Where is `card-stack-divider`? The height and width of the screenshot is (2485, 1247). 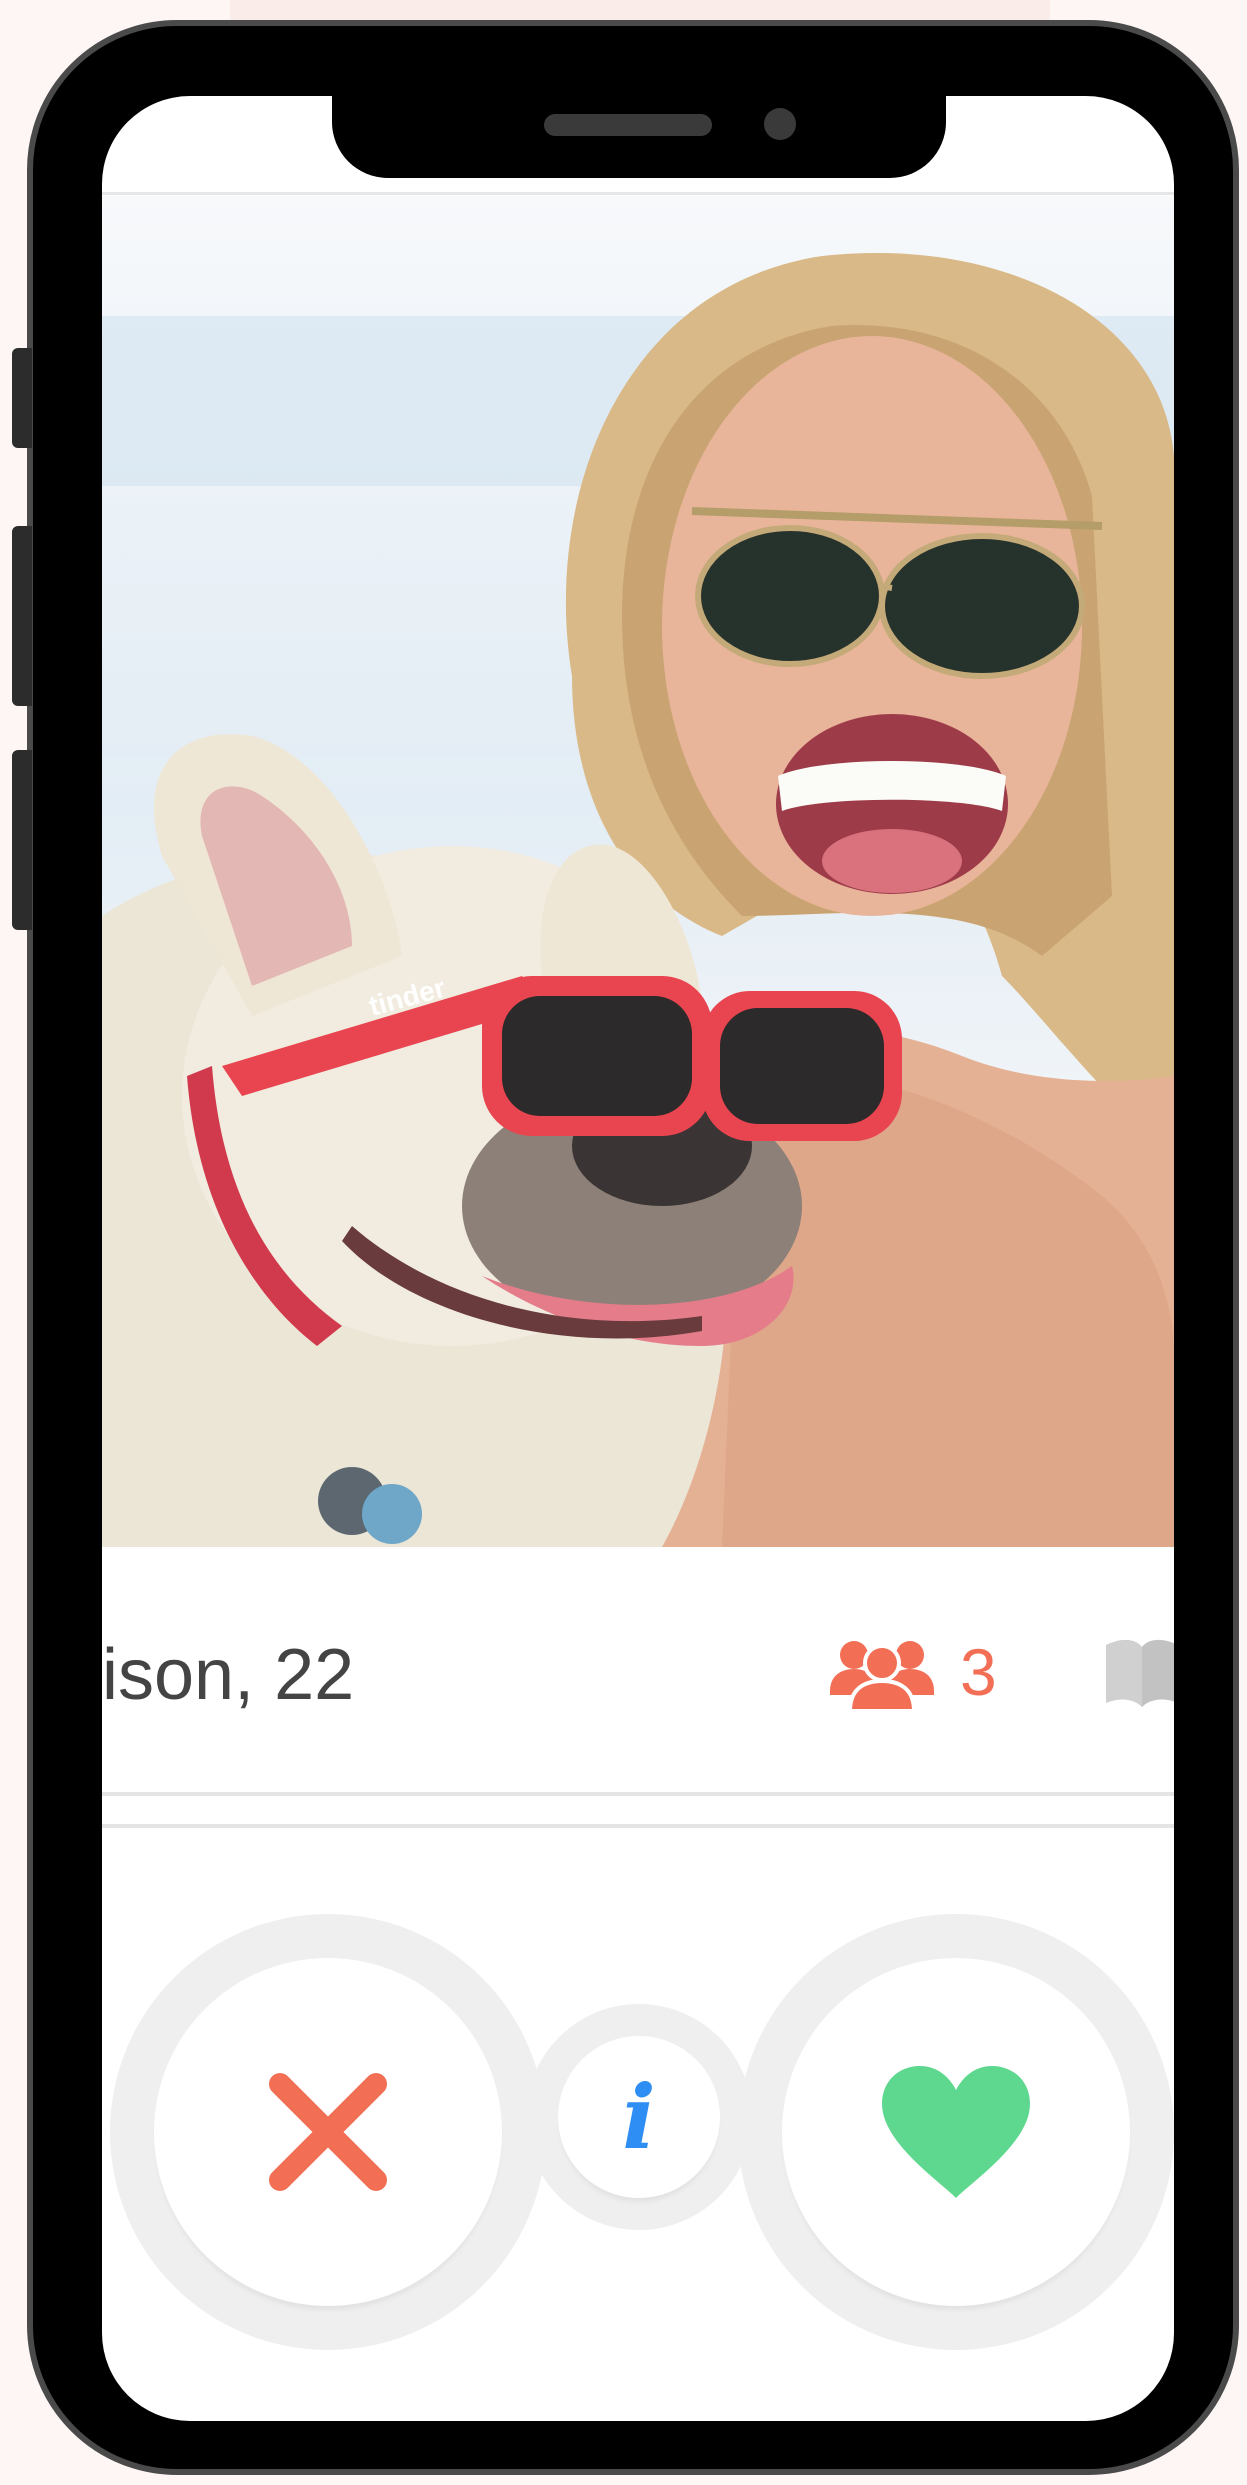
card-stack-divider is located at coordinates (638, 1826).